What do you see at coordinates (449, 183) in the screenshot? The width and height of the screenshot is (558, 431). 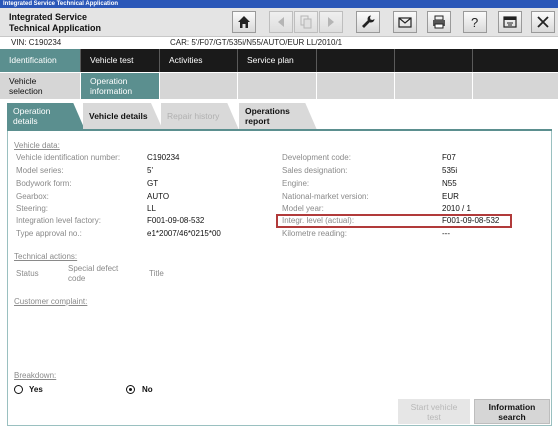 I see `value-engine: N55` at bounding box center [449, 183].